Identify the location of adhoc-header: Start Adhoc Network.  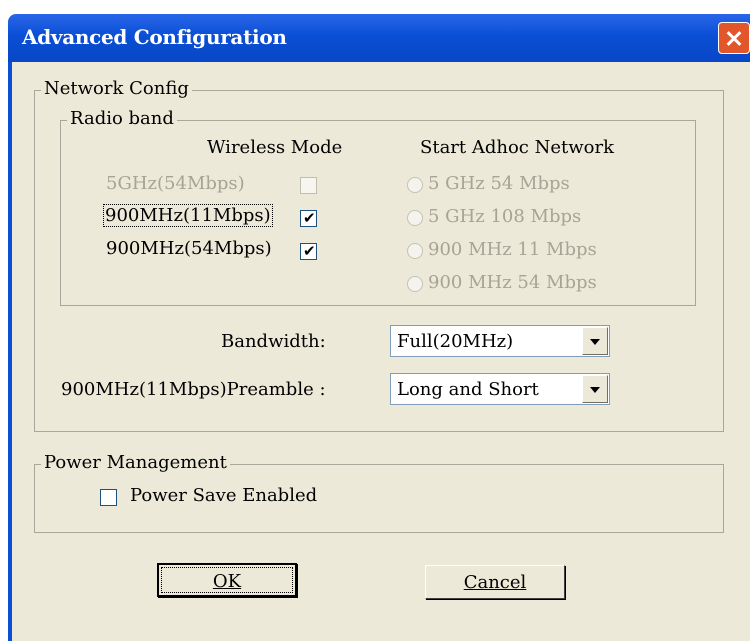
(517, 147).